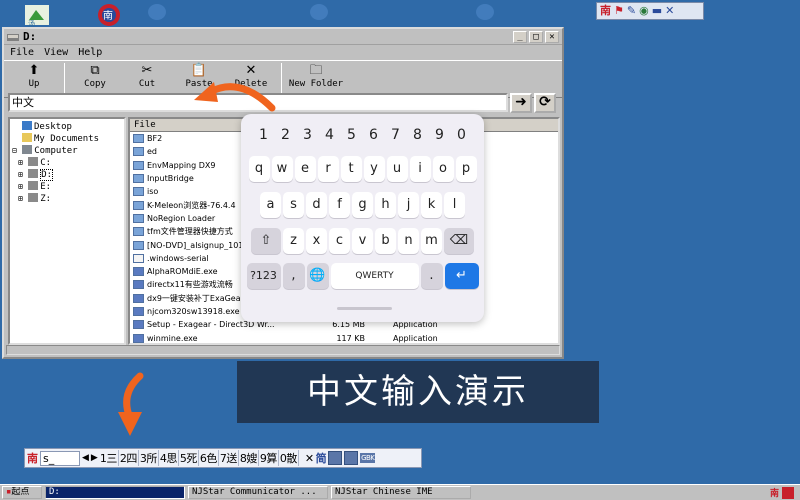 The image size is (800, 500). What do you see at coordinates (552, 36) in the screenshot?
I see `close-button: ✕` at bounding box center [552, 36].